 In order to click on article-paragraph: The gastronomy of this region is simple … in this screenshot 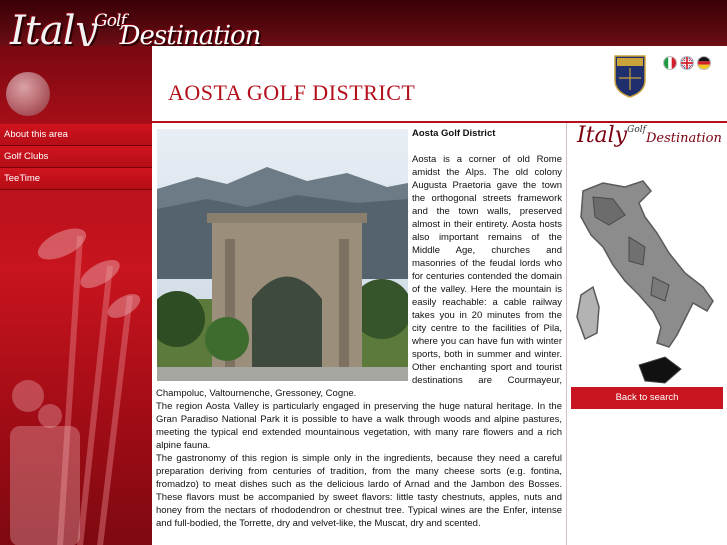, I will do `click(359, 491)`.